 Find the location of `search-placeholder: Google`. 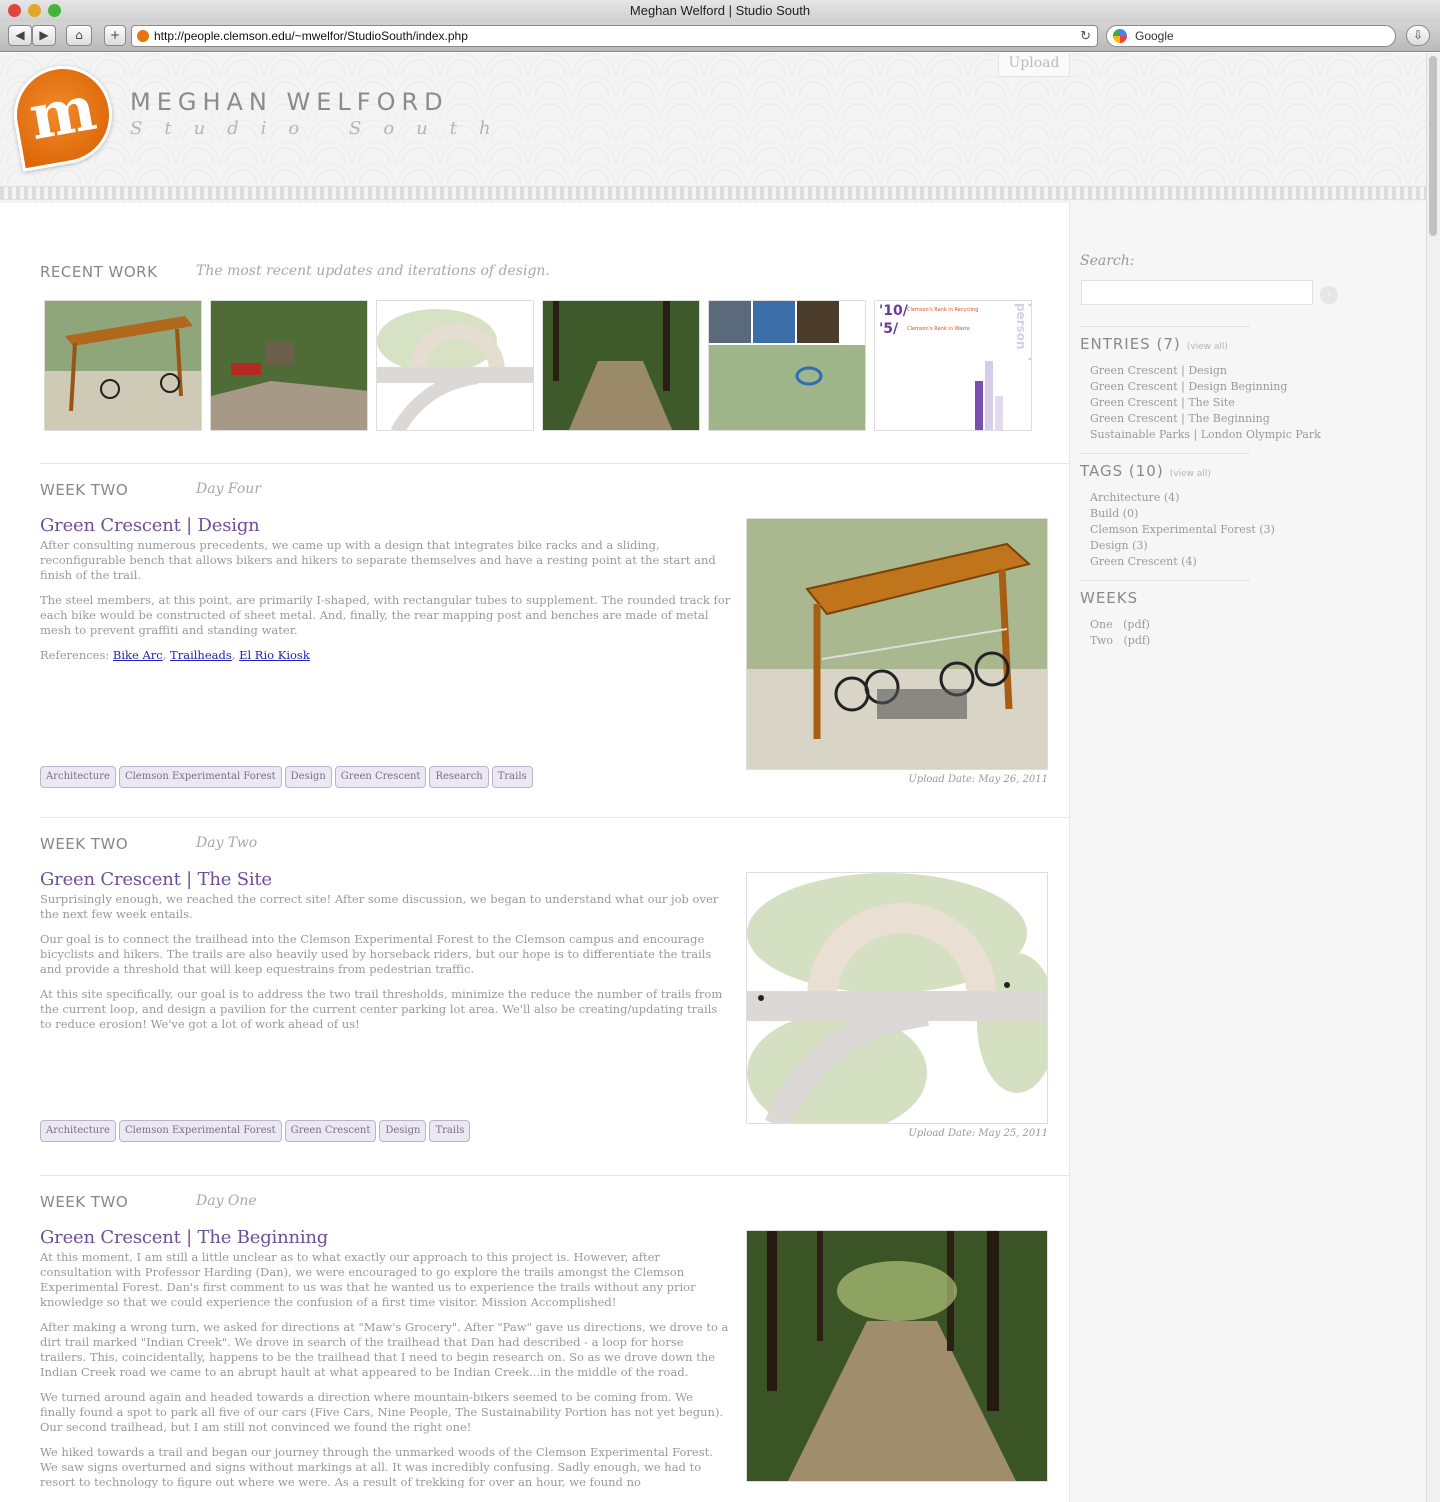

search-placeholder: Google is located at coordinates (1154, 36).